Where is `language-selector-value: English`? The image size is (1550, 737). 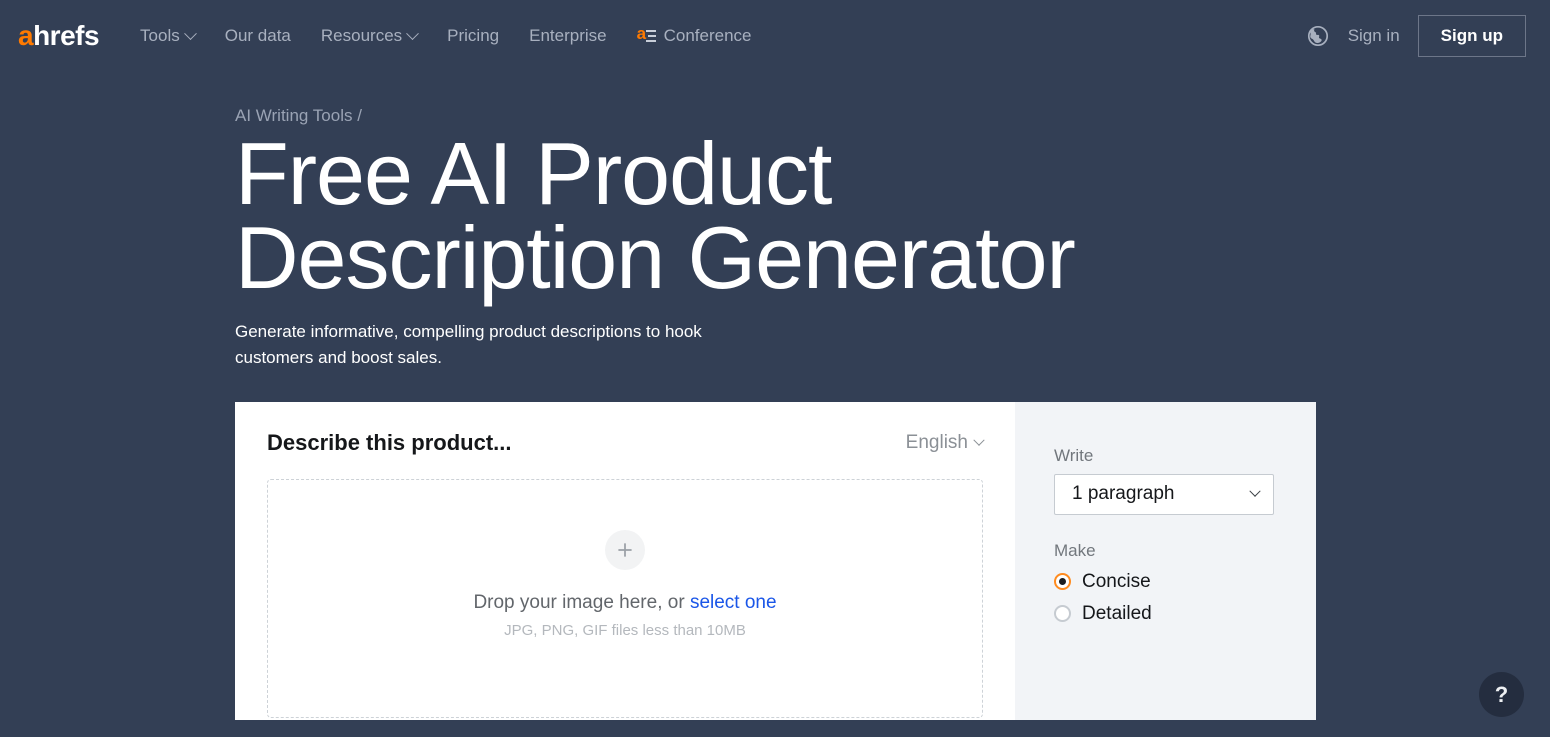 language-selector-value: English is located at coordinates (936, 442).